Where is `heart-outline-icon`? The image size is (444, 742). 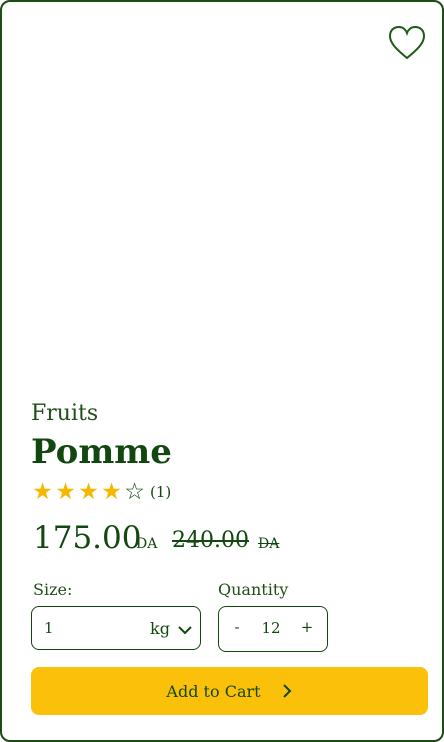
heart-outline-icon is located at coordinates (407, 43).